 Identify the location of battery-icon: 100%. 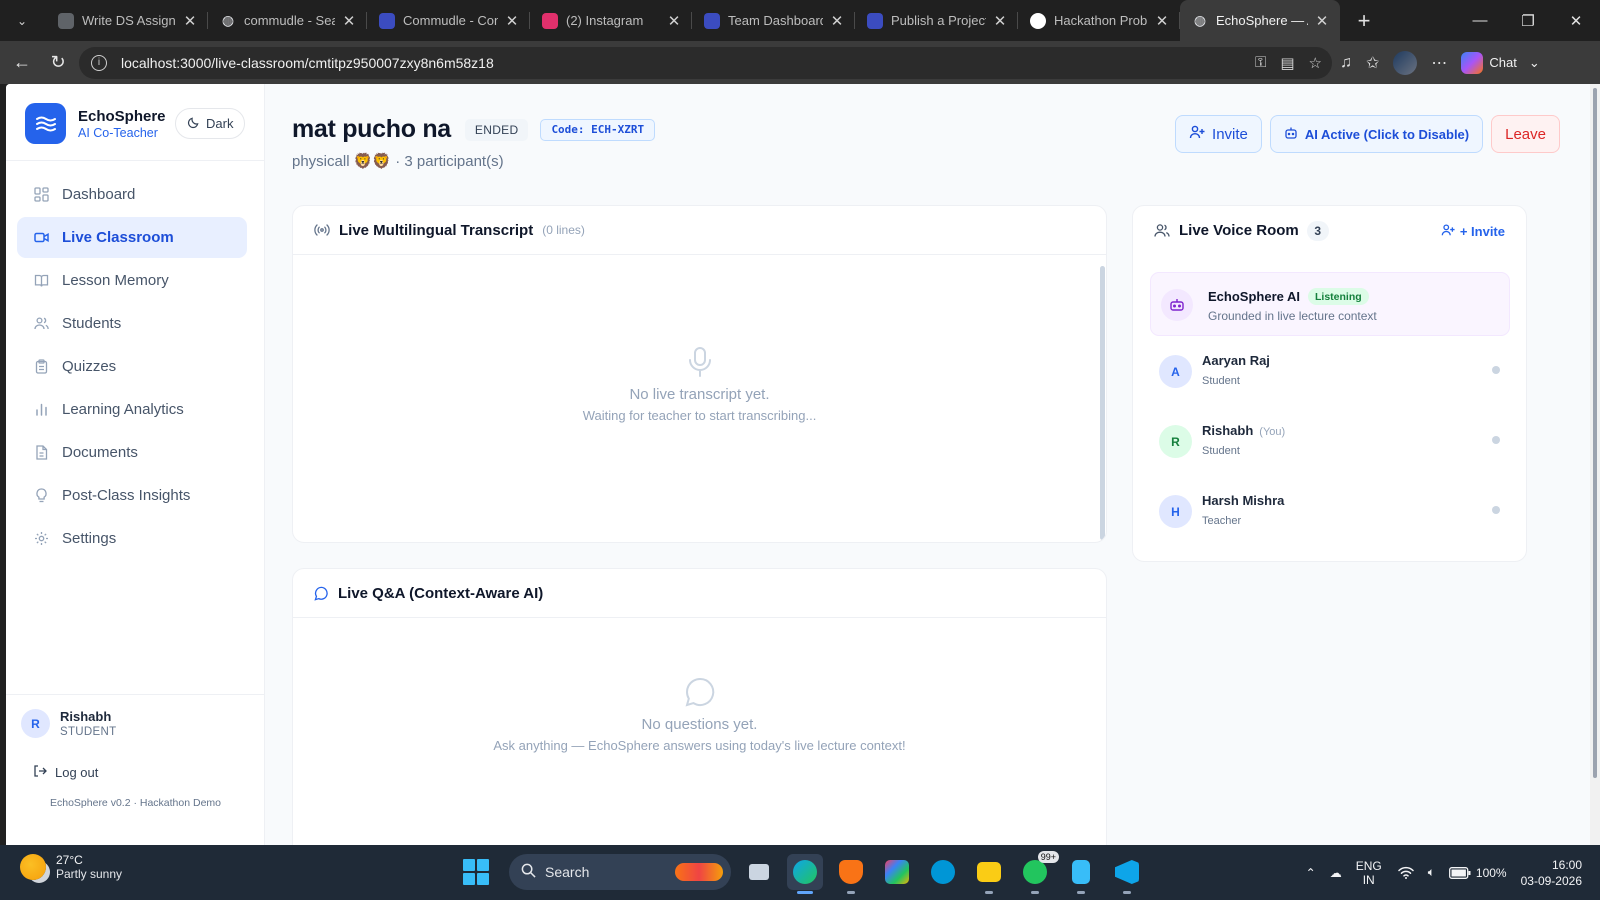
(1477, 873).